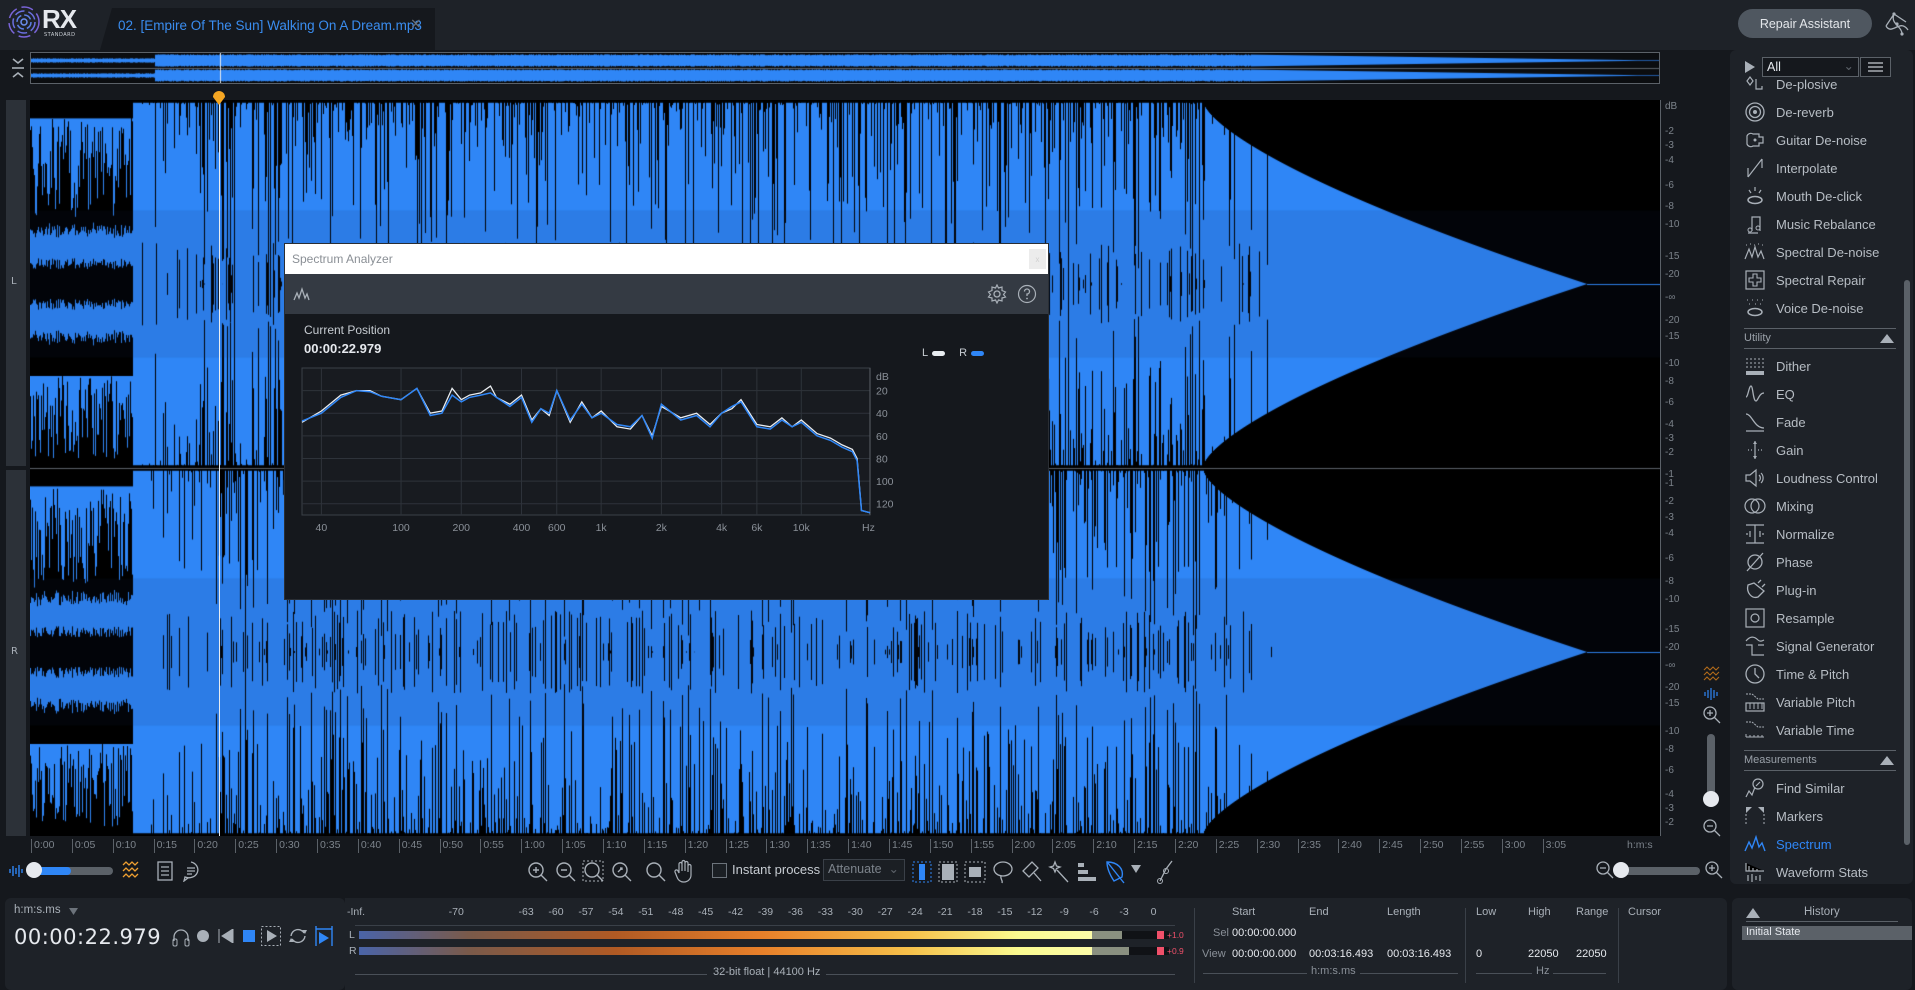 This screenshot has height=990, width=1915. Describe the element at coordinates (1896, 24) in the screenshot. I see `connect-icon` at that location.